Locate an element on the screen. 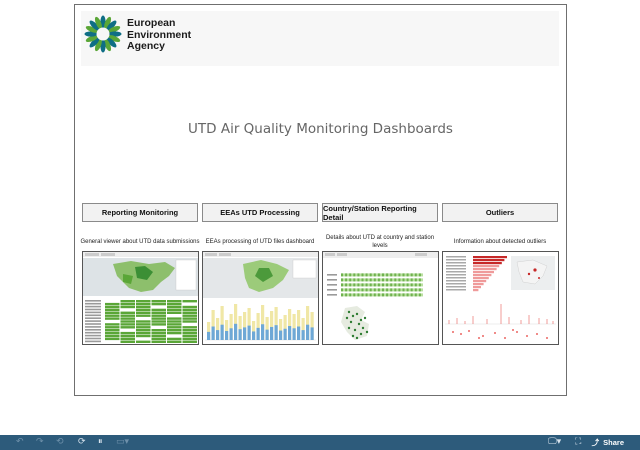 The image size is (640, 450). reporting-monitoring-button: Reporting Monitoring is located at coordinates (140, 212).